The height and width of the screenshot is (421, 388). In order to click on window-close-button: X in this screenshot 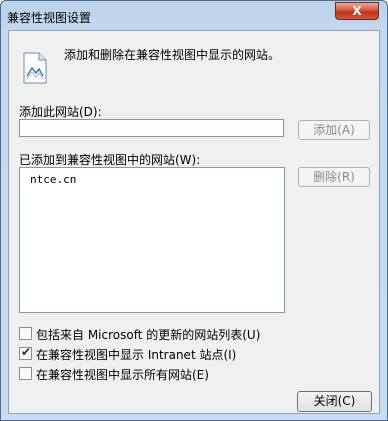, I will do `click(357, 11)`.